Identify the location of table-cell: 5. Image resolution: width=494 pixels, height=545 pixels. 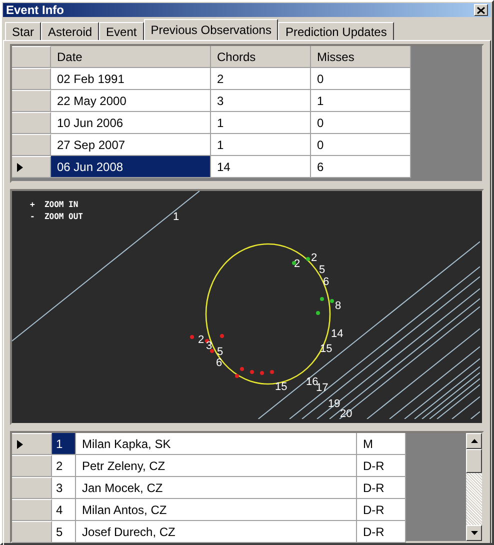
(64, 532).